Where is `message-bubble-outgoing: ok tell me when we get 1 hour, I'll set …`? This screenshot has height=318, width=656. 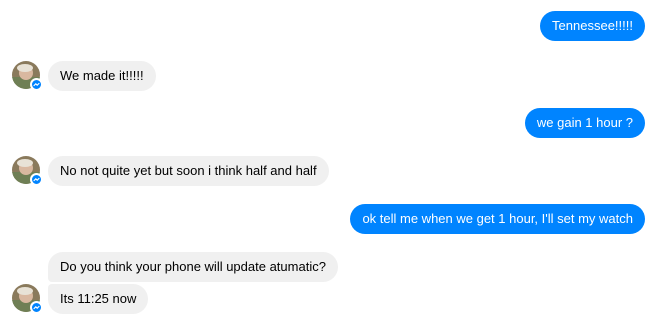 message-bubble-outgoing: ok tell me when we get 1 hour, I'll set … is located at coordinates (497, 219).